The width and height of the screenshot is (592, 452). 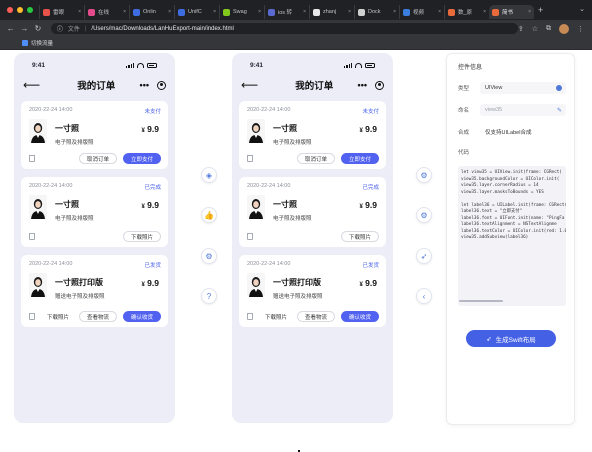 I want to click on browser-tab: 数_原 ×, so click(x=466, y=12).